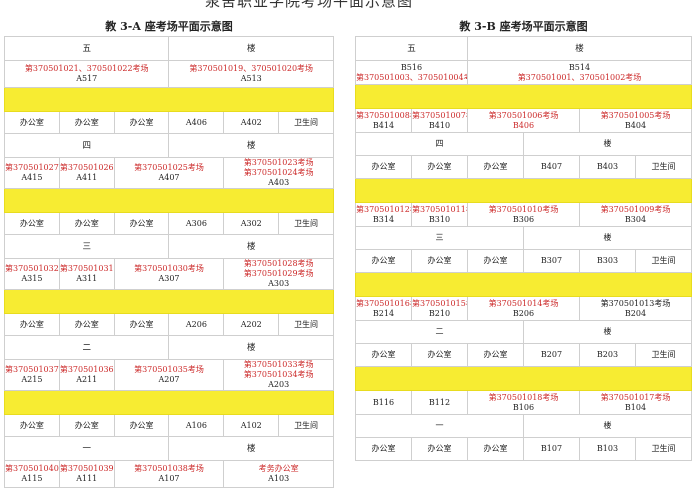 Image resolution: width=697 pixels, height=488 pixels. What do you see at coordinates (635, 115) in the screenshot?
I see `exam-session-label: 第370501005考场` at bounding box center [635, 115].